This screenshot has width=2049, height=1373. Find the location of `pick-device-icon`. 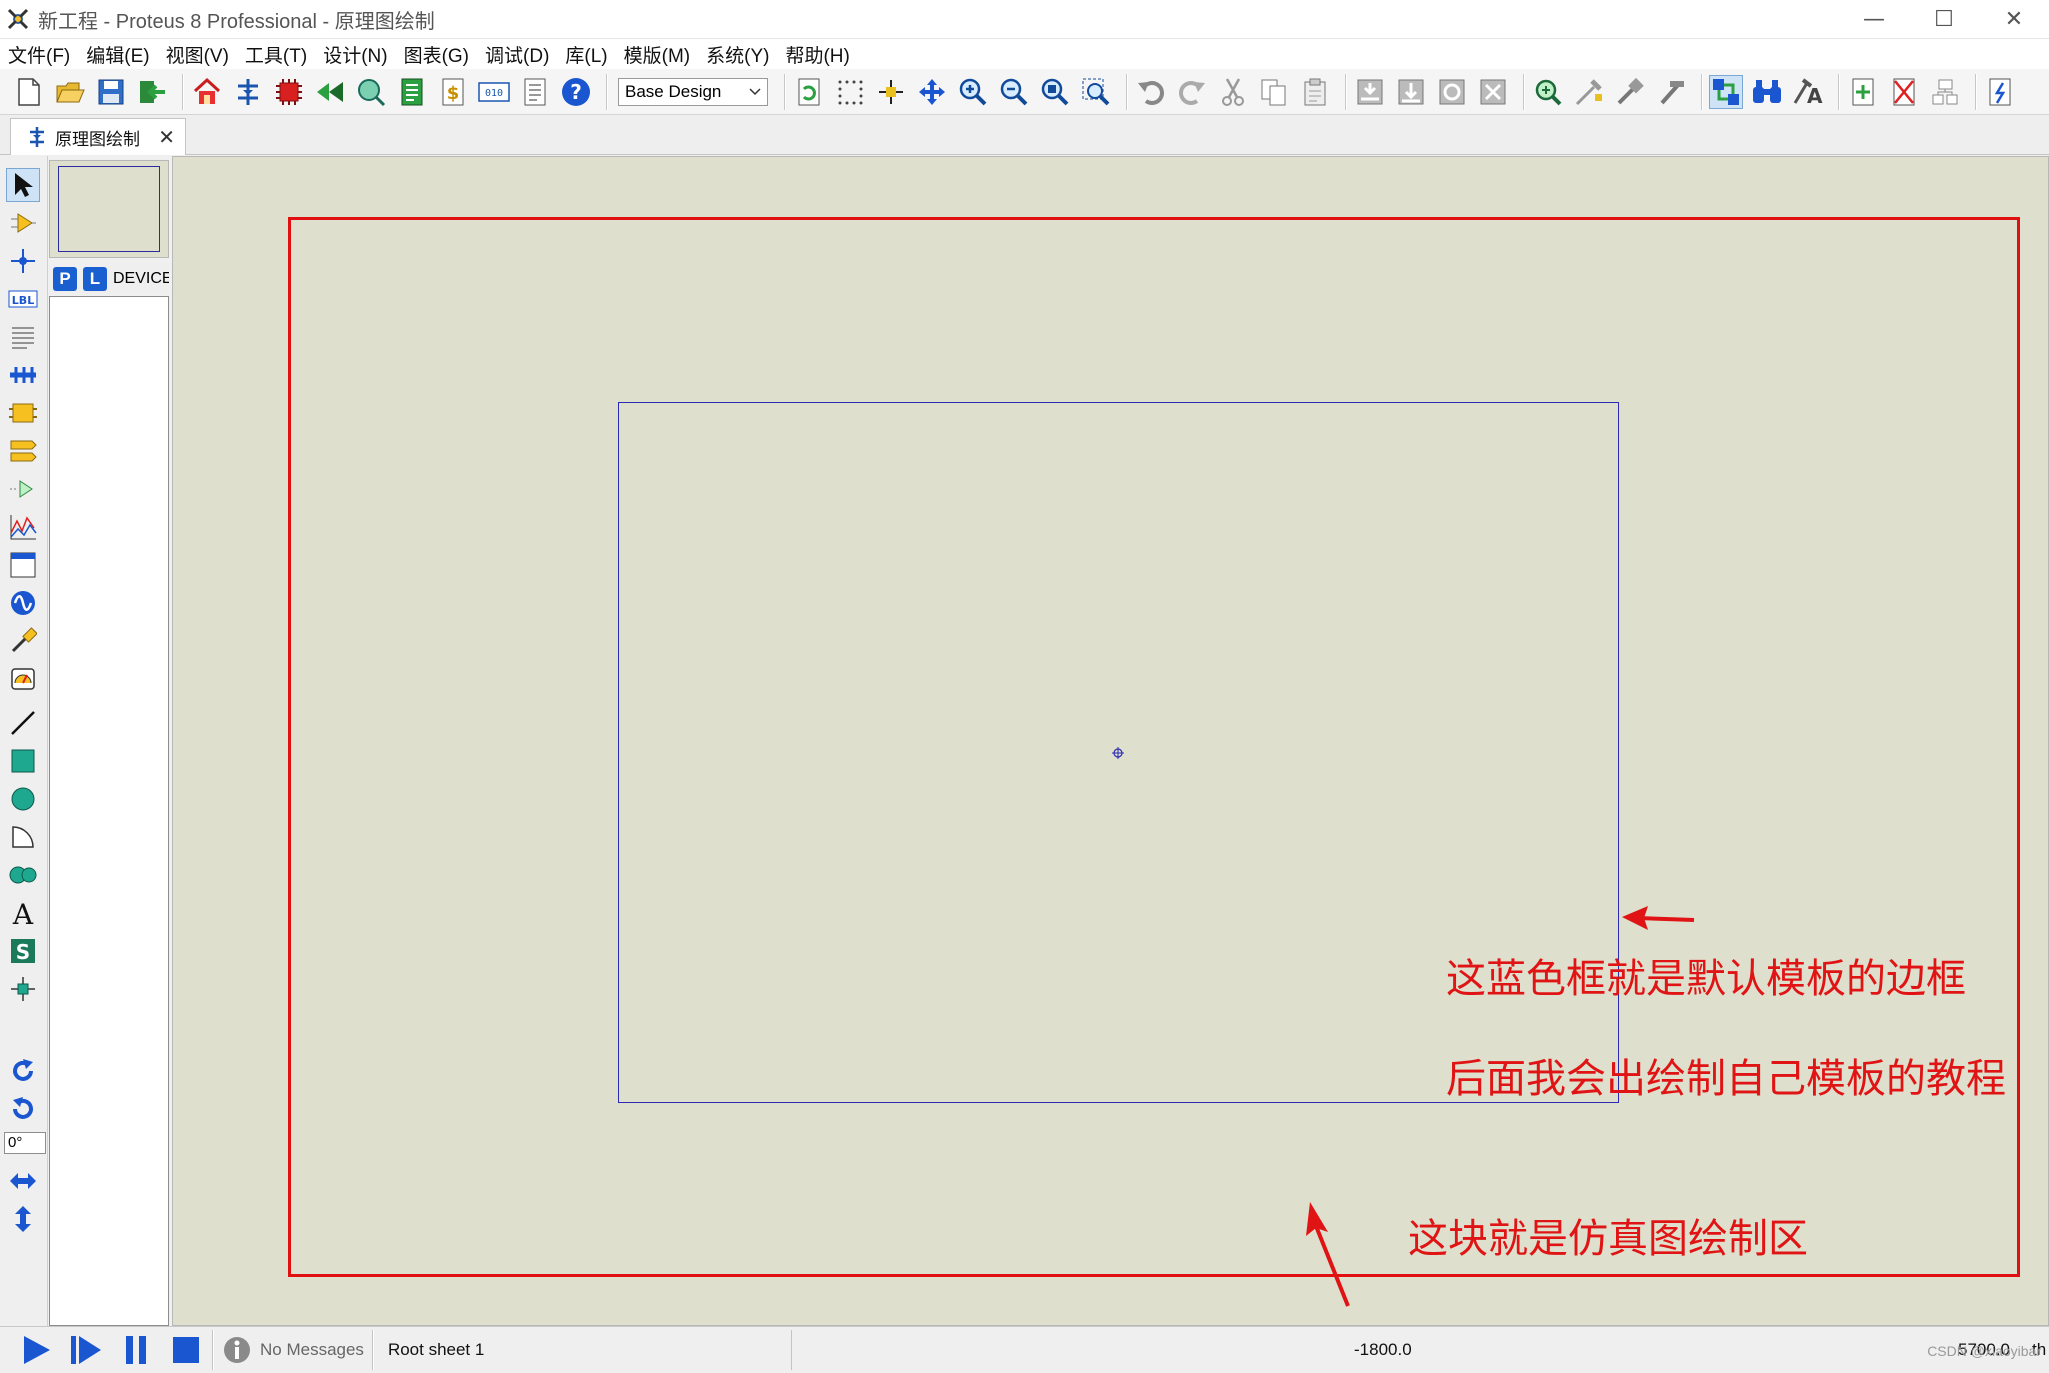

pick-device-icon is located at coordinates (1548, 92).